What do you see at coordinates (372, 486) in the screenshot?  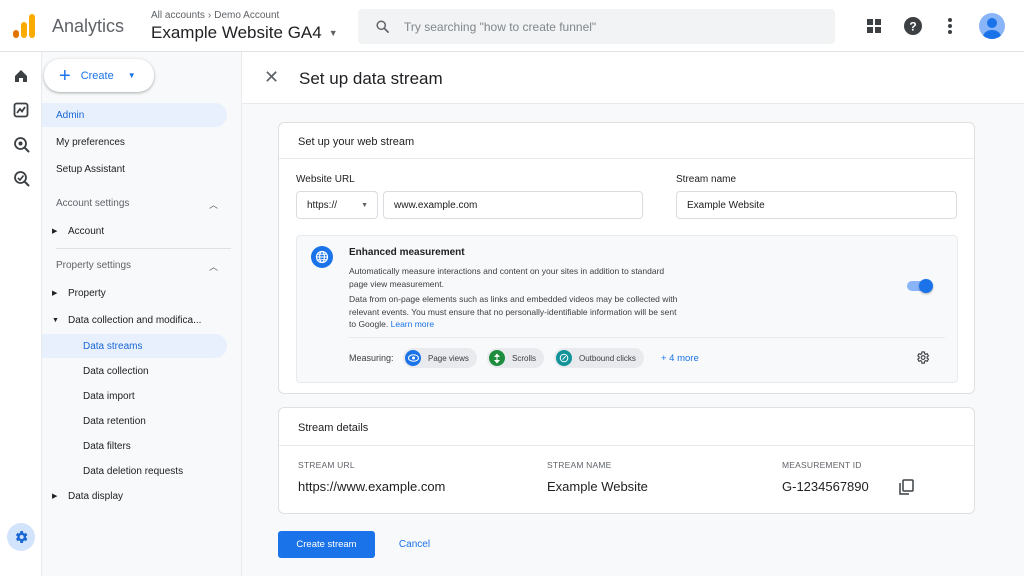 I see `stream-url-value: https://www.example.com` at bounding box center [372, 486].